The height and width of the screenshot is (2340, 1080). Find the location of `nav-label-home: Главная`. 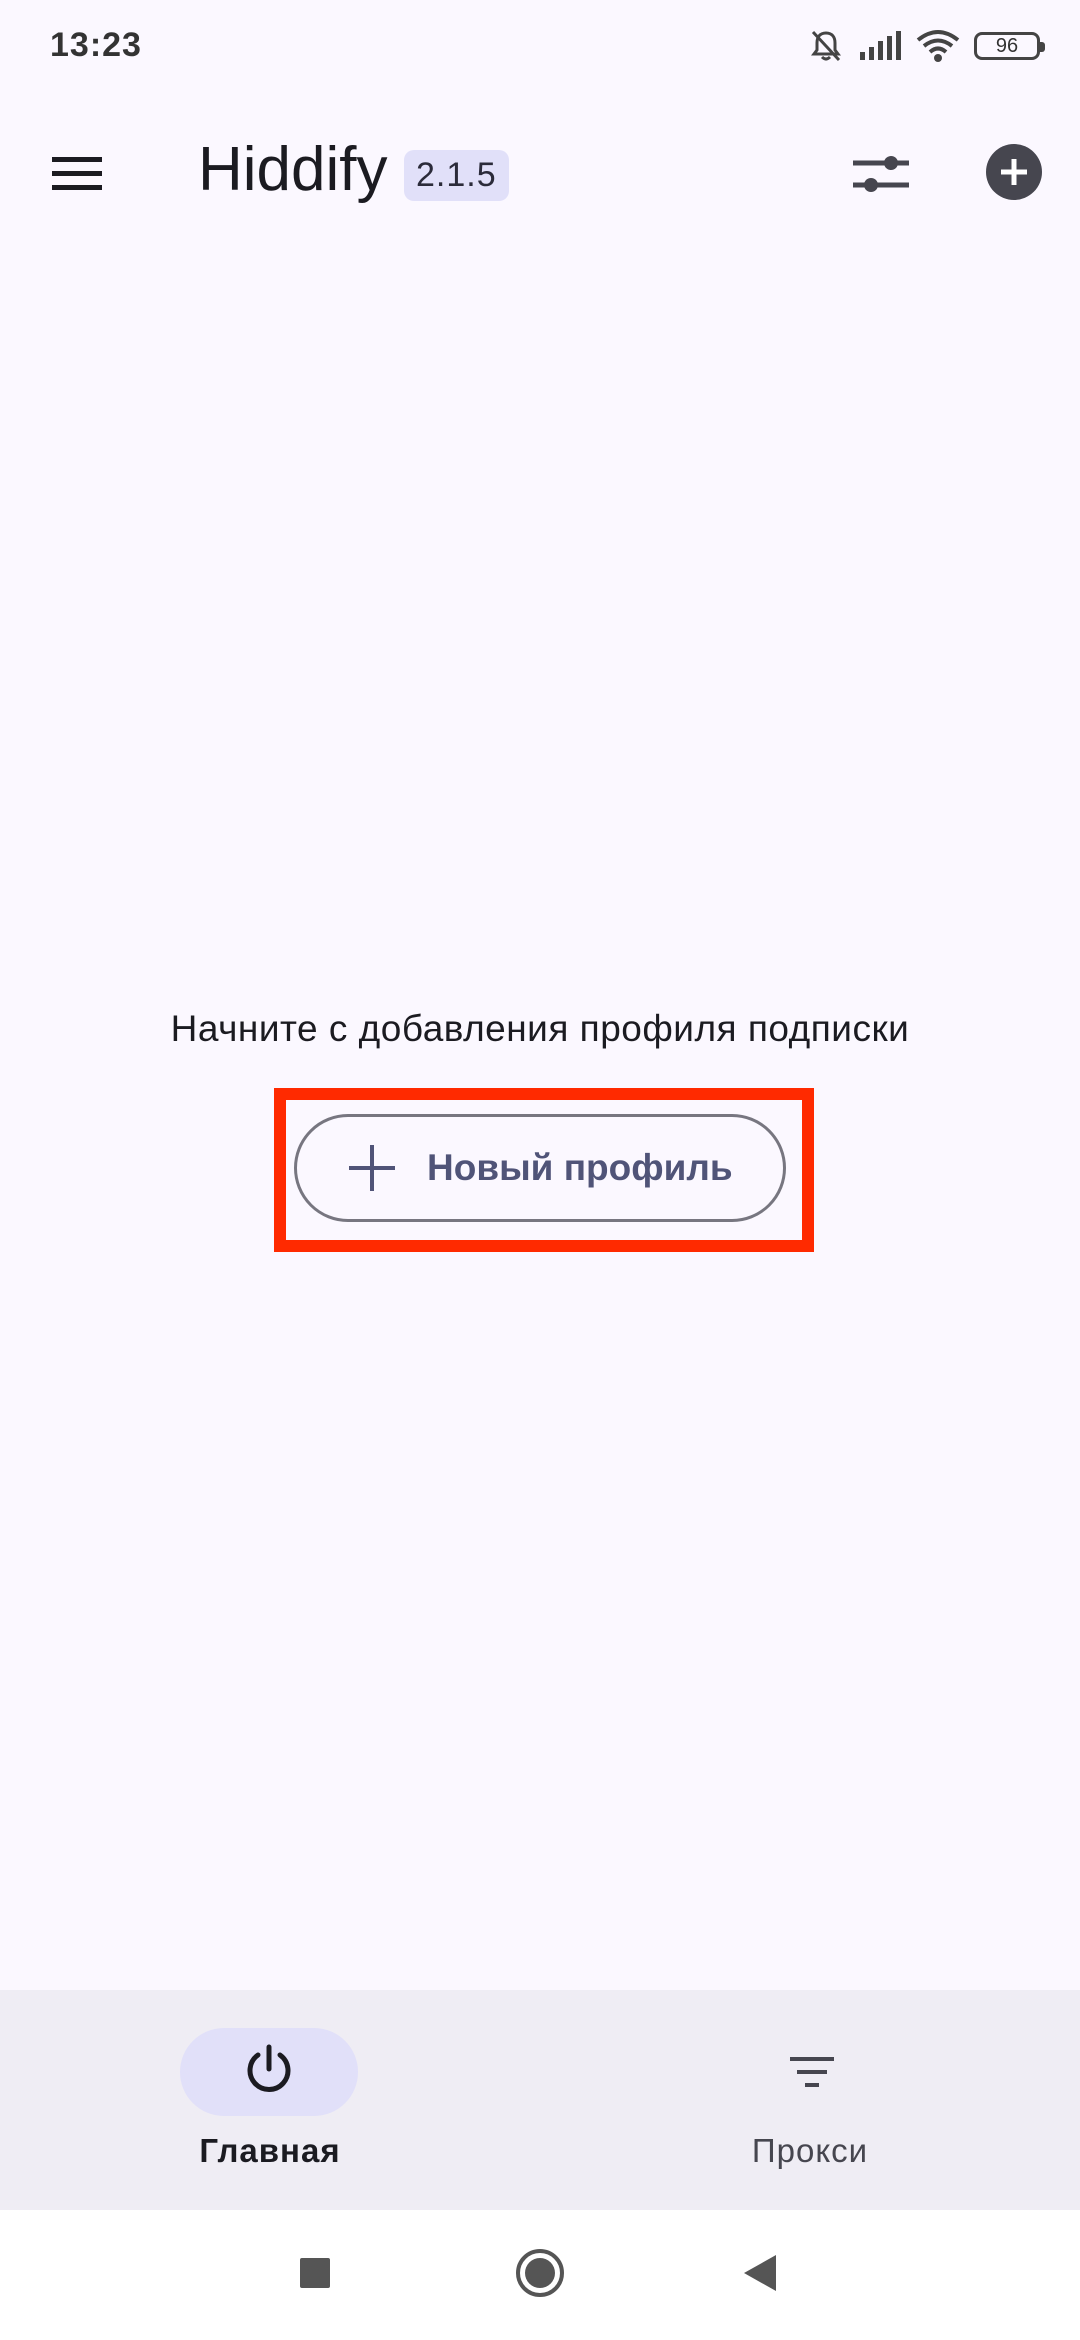

nav-label-home: Главная is located at coordinates (270, 2150).